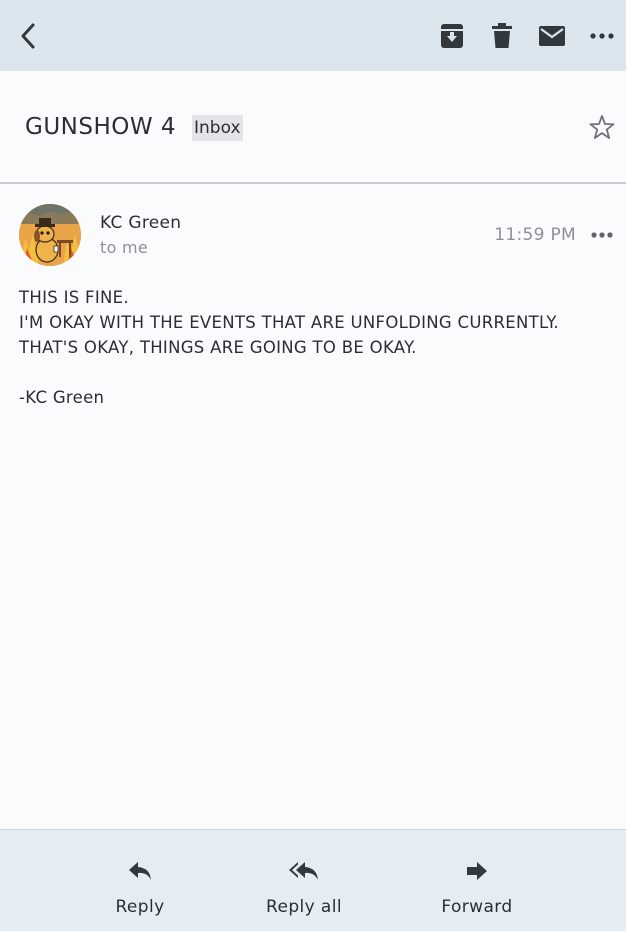 Image resolution: width=626 pixels, height=932 pixels. Describe the element at coordinates (313, 127) in the screenshot. I see `subject-bar: GUNSHOW 4 Inbox` at that location.